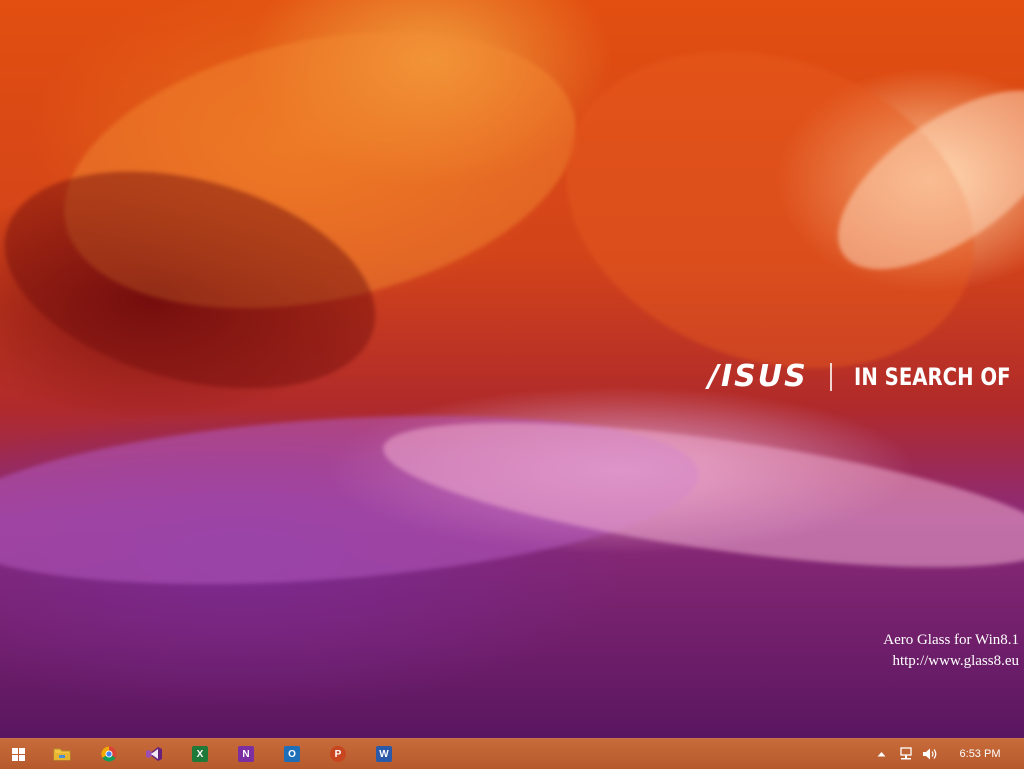 The width and height of the screenshot is (1024, 769). I want to click on chevron-up-icon, so click(881, 754).